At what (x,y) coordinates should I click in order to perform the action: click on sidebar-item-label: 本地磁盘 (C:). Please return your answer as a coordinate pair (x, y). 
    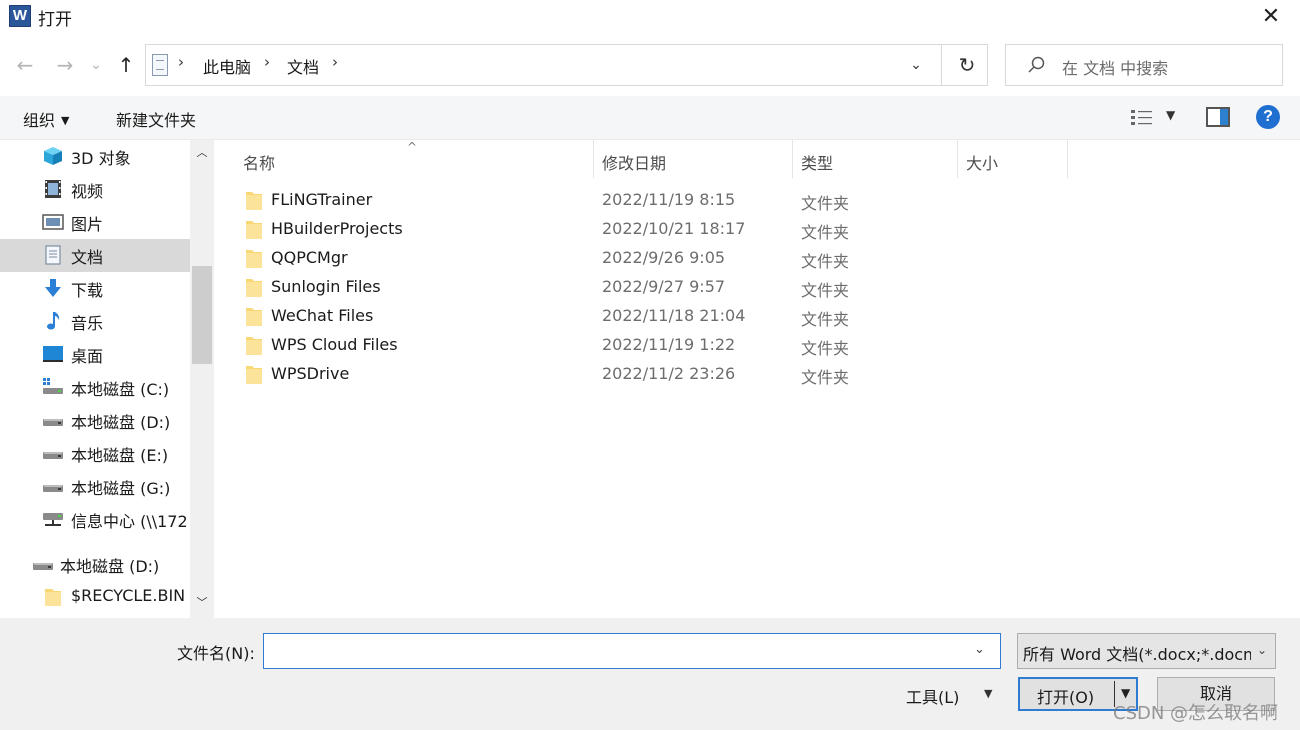
    Looking at the image, I should click on (120, 389).